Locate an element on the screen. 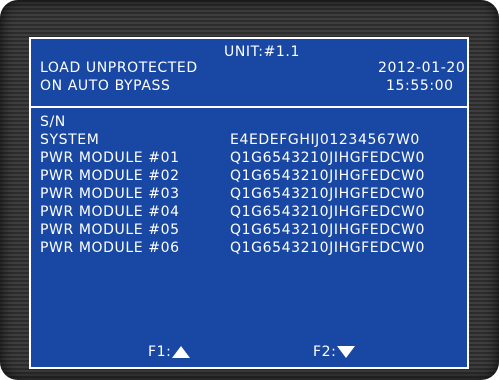  row-serial-value: E4EDEFGHIJ01234567W0 is located at coordinates (325, 140).